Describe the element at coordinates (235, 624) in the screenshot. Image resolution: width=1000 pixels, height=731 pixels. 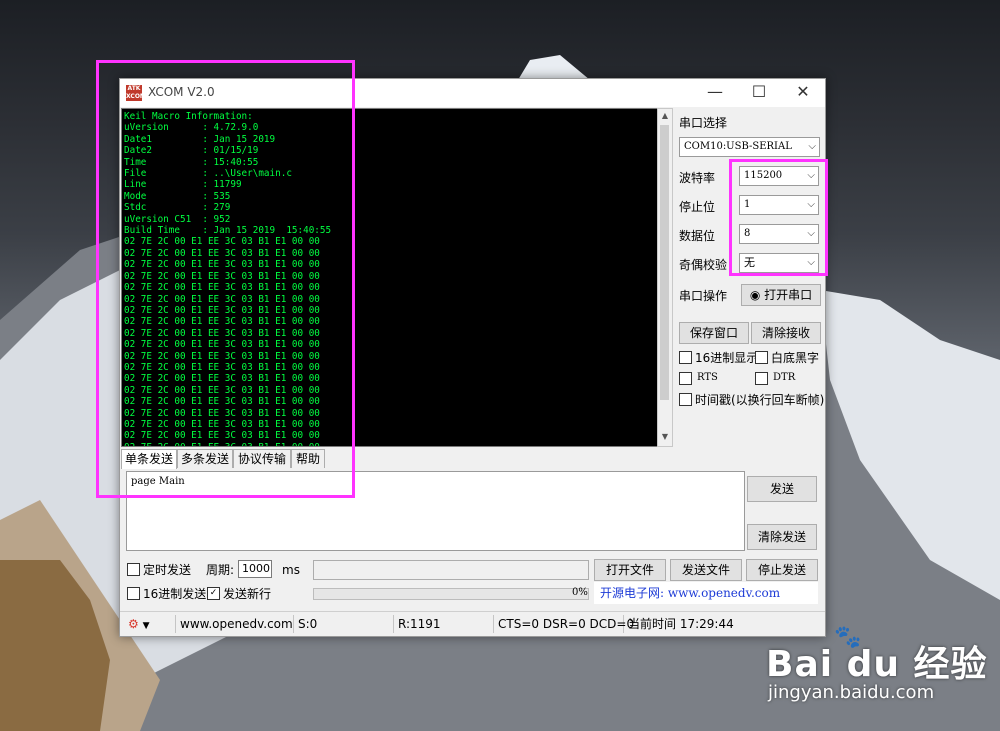
I see `status-website: www.openedv.com` at that location.